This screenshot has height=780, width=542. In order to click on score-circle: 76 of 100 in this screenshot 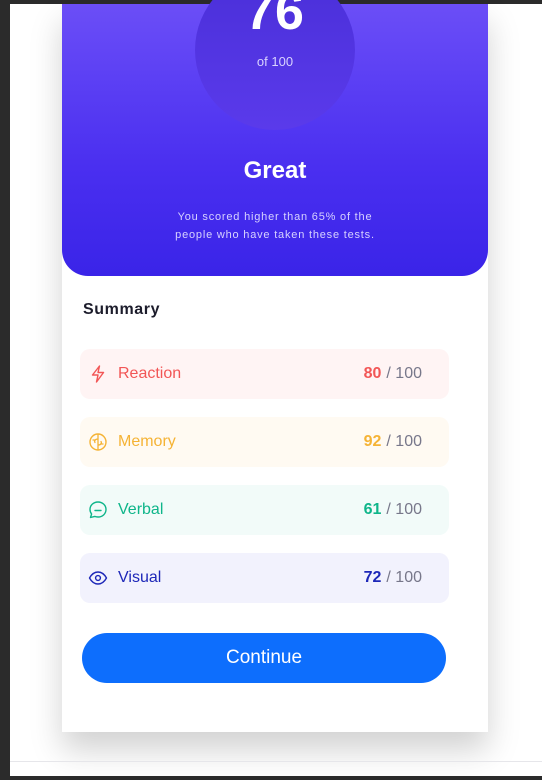, I will do `click(275, 65)`.